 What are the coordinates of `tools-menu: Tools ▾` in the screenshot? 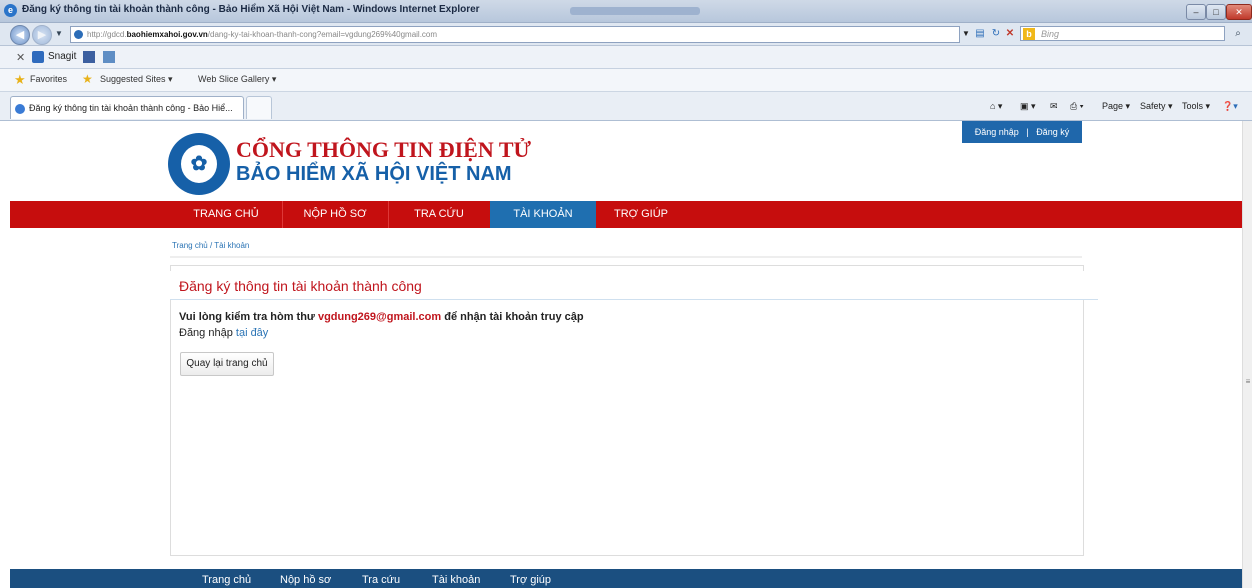 It's located at (1196, 106).